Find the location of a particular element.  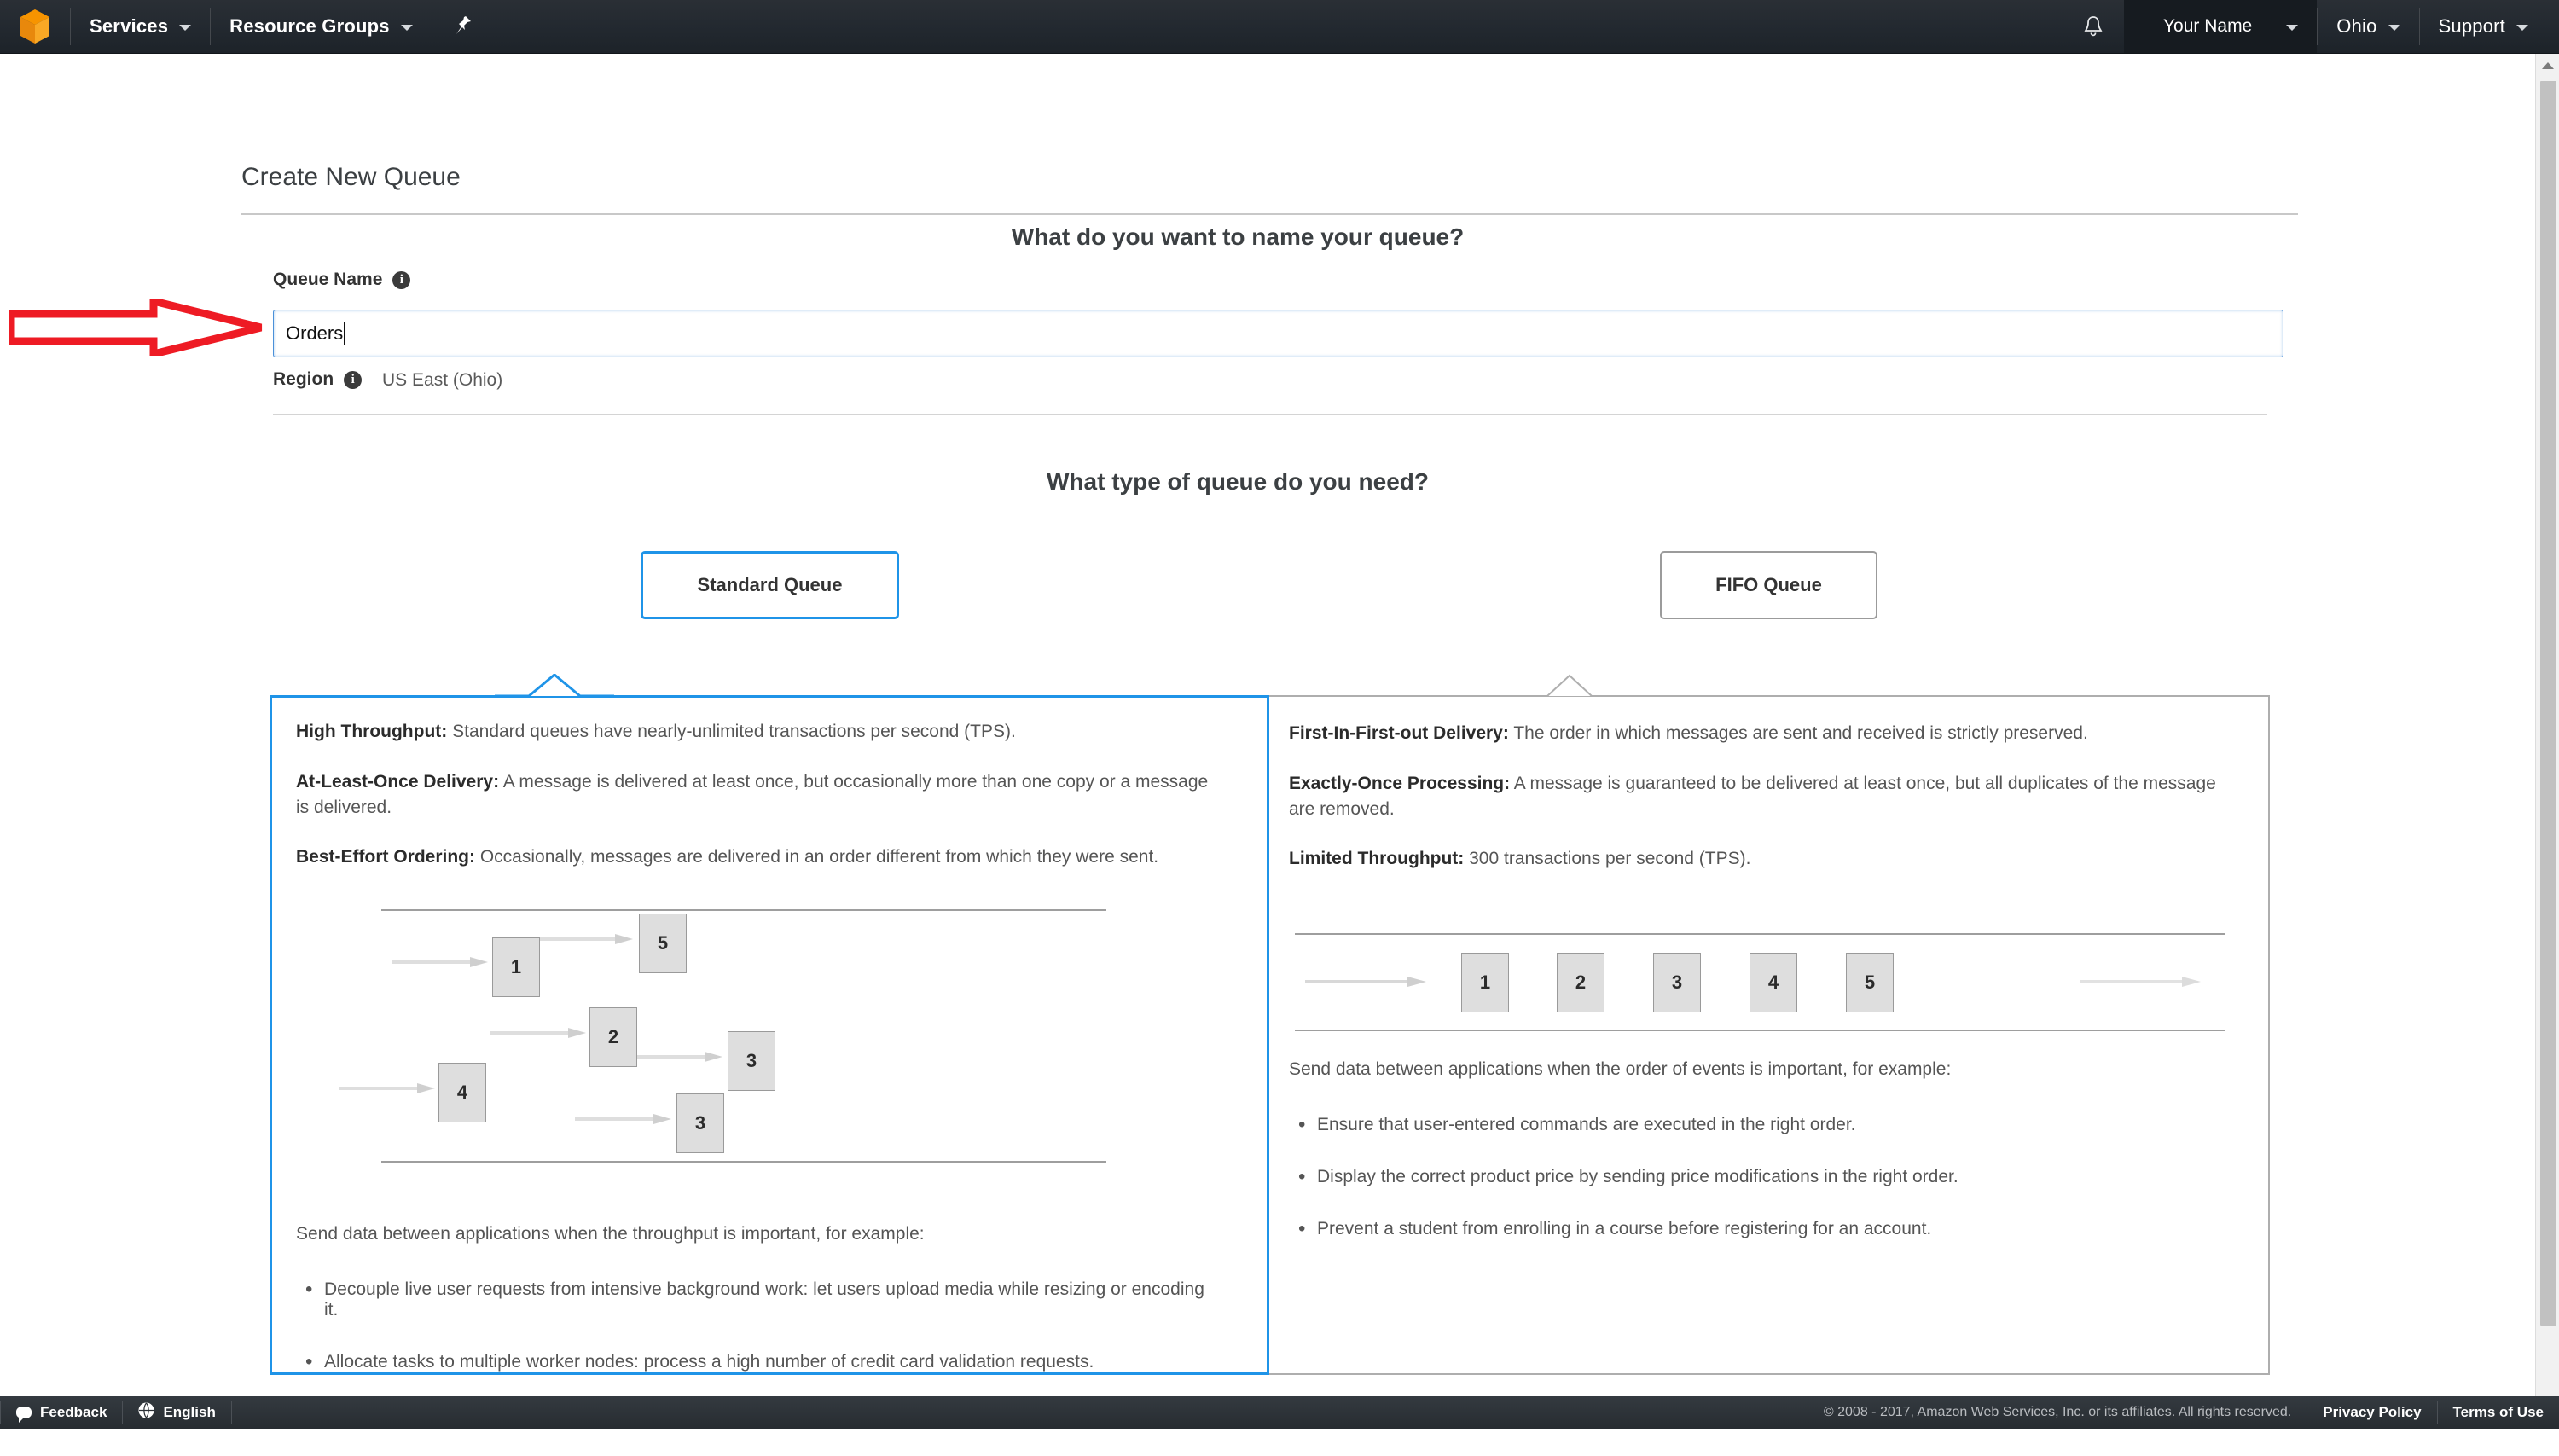

region-value: US East (Ohio) is located at coordinates (442, 380).